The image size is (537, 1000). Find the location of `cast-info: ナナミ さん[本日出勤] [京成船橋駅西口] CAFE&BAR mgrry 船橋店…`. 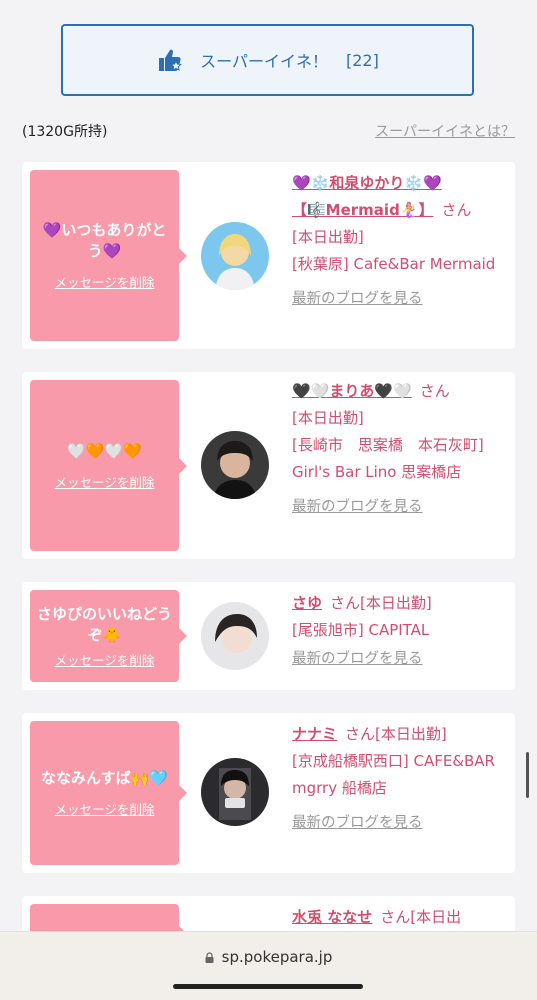

cast-info: ナナミ さん[本日出勤] [京成船橋駅西口] CAFE&BAR mgrry 船橋店… is located at coordinates (398, 779).